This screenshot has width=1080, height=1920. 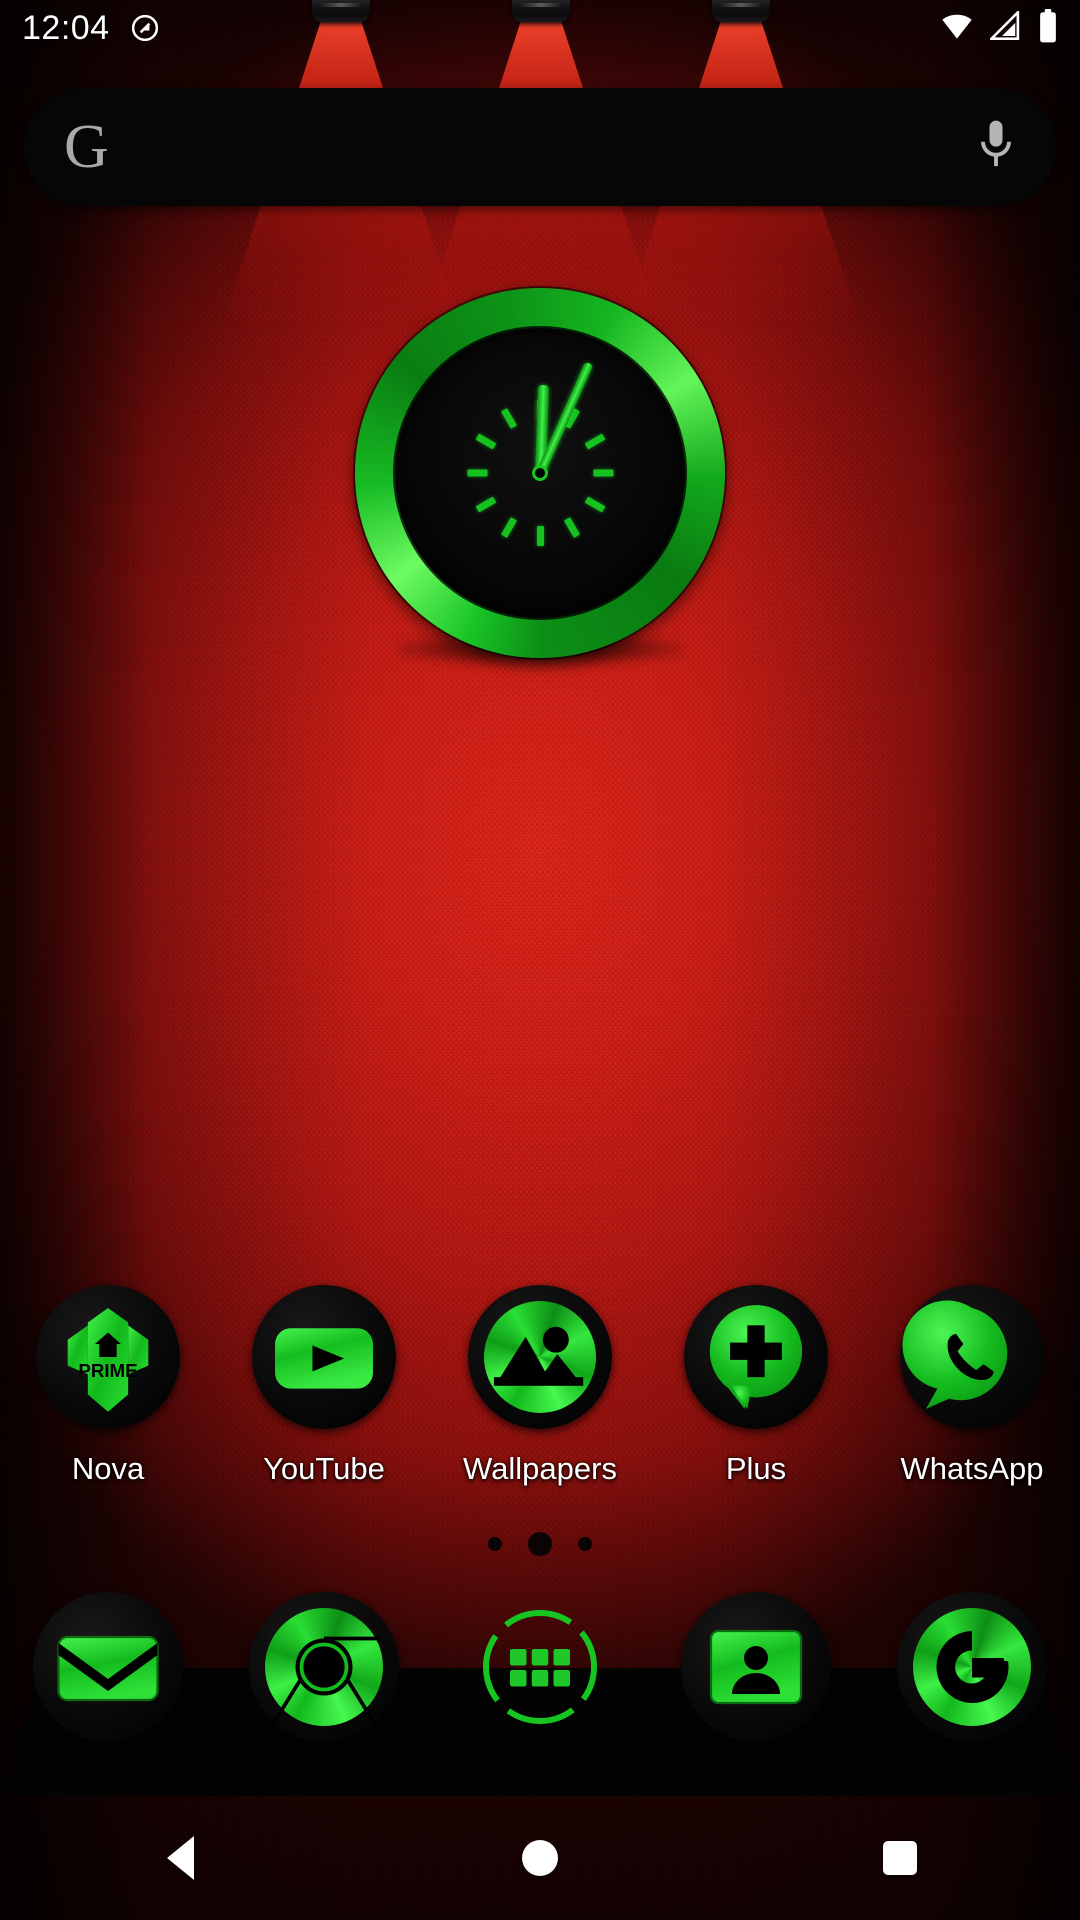 I want to click on recents-button, so click(x=900, y=1858).